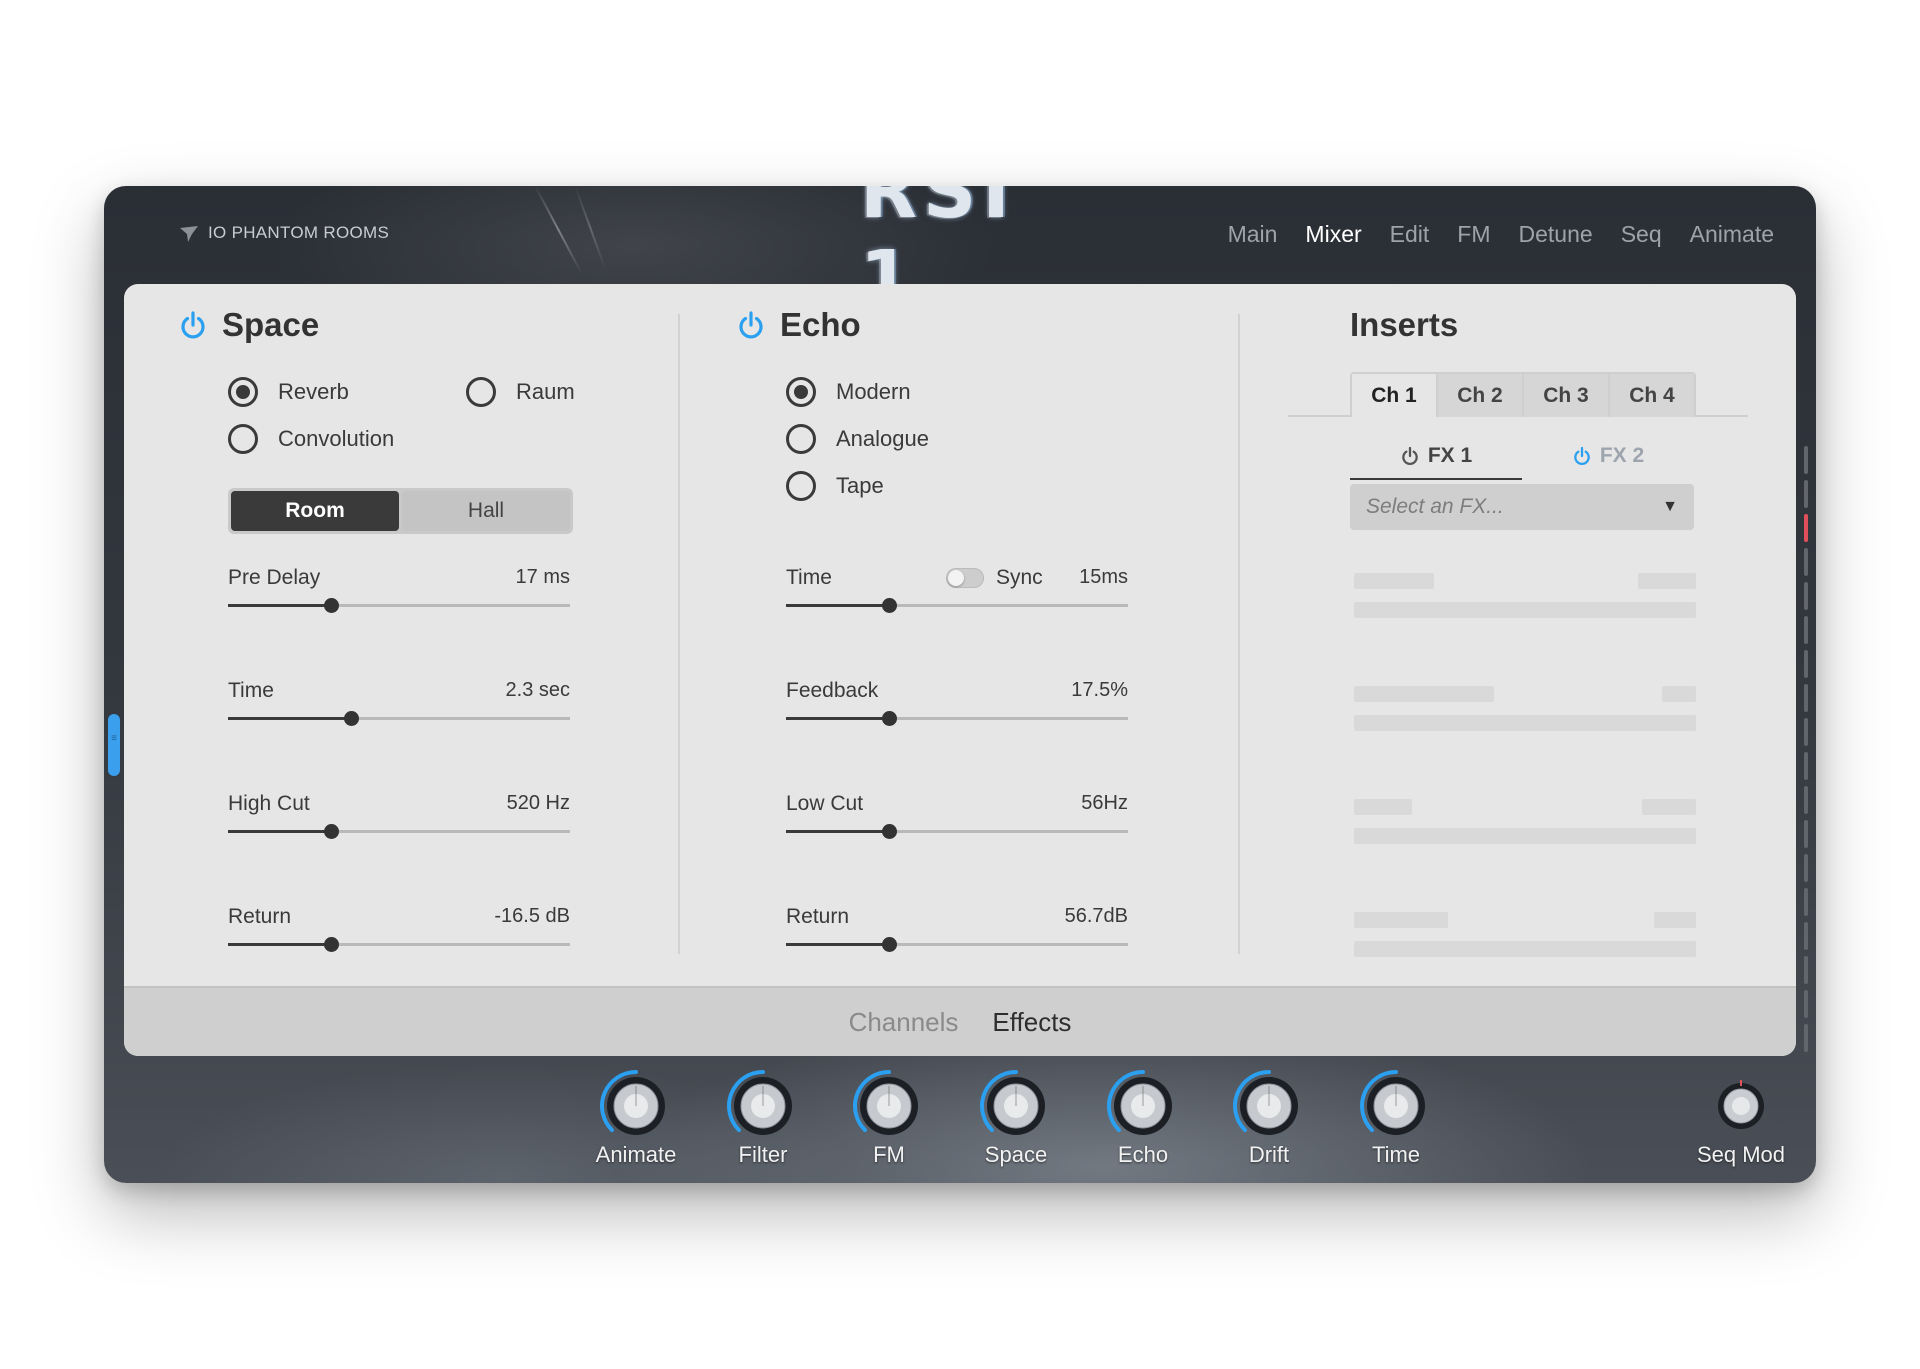 The height and width of the screenshot is (1369, 1920). I want to click on param-high-cut: High Cut 520 Hz, so click(399, 822).